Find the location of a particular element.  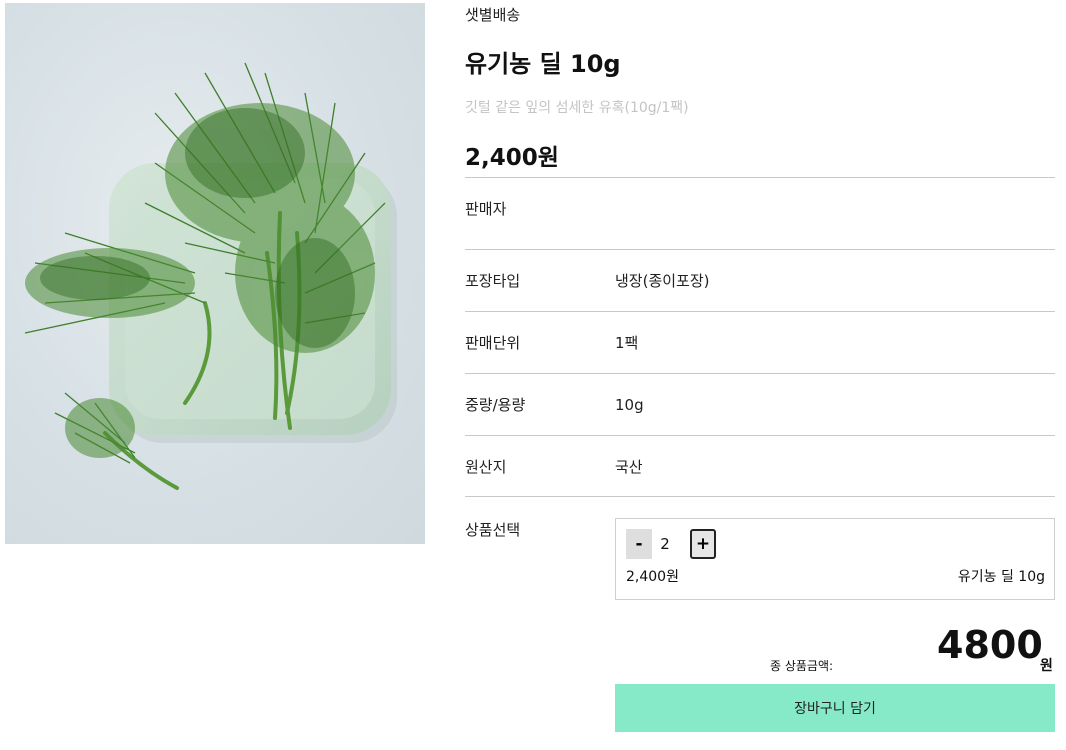

product-subtitle: 깃털 같은 잎의 섬세한 유혹(10g/1팩) is located at coordinates (577, 108).